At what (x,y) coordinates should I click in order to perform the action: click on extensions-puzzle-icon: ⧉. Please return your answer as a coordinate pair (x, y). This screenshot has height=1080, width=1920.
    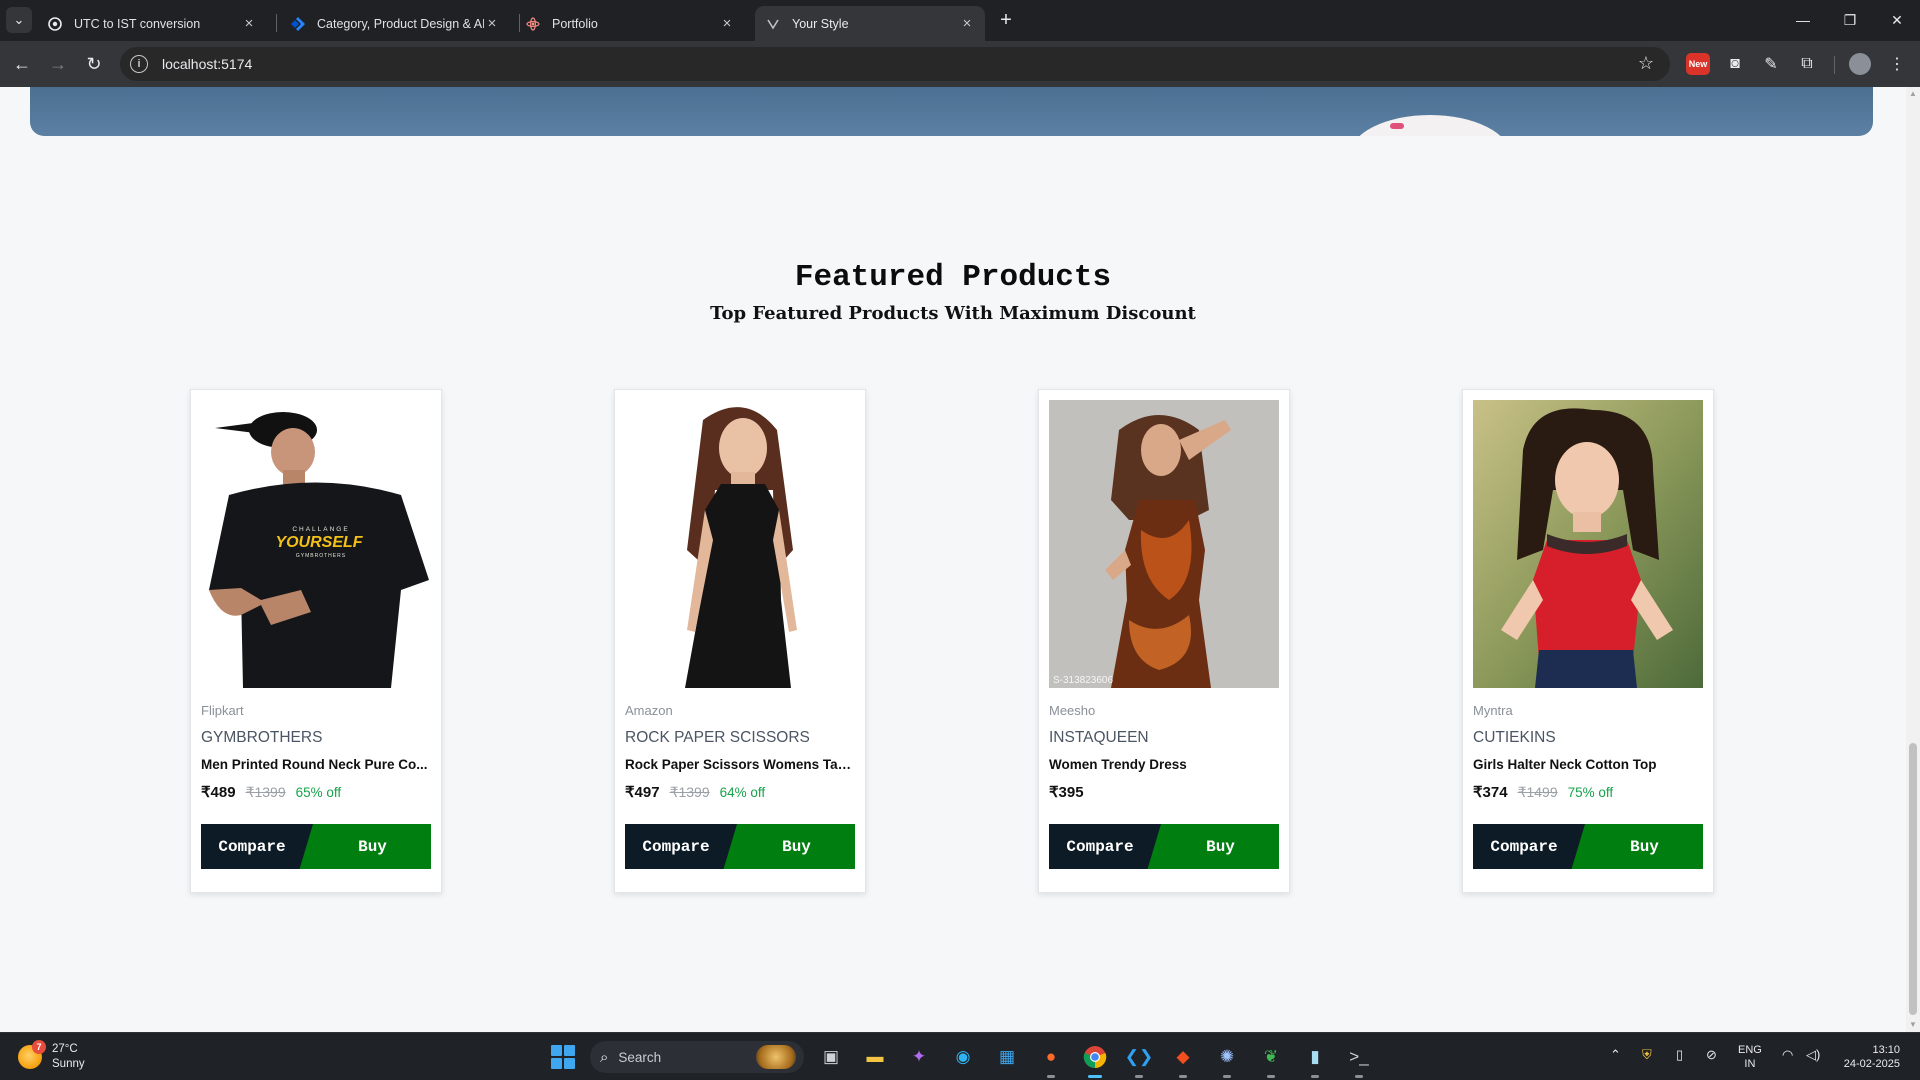
    Looking at the image, I should click on (1807, 64).